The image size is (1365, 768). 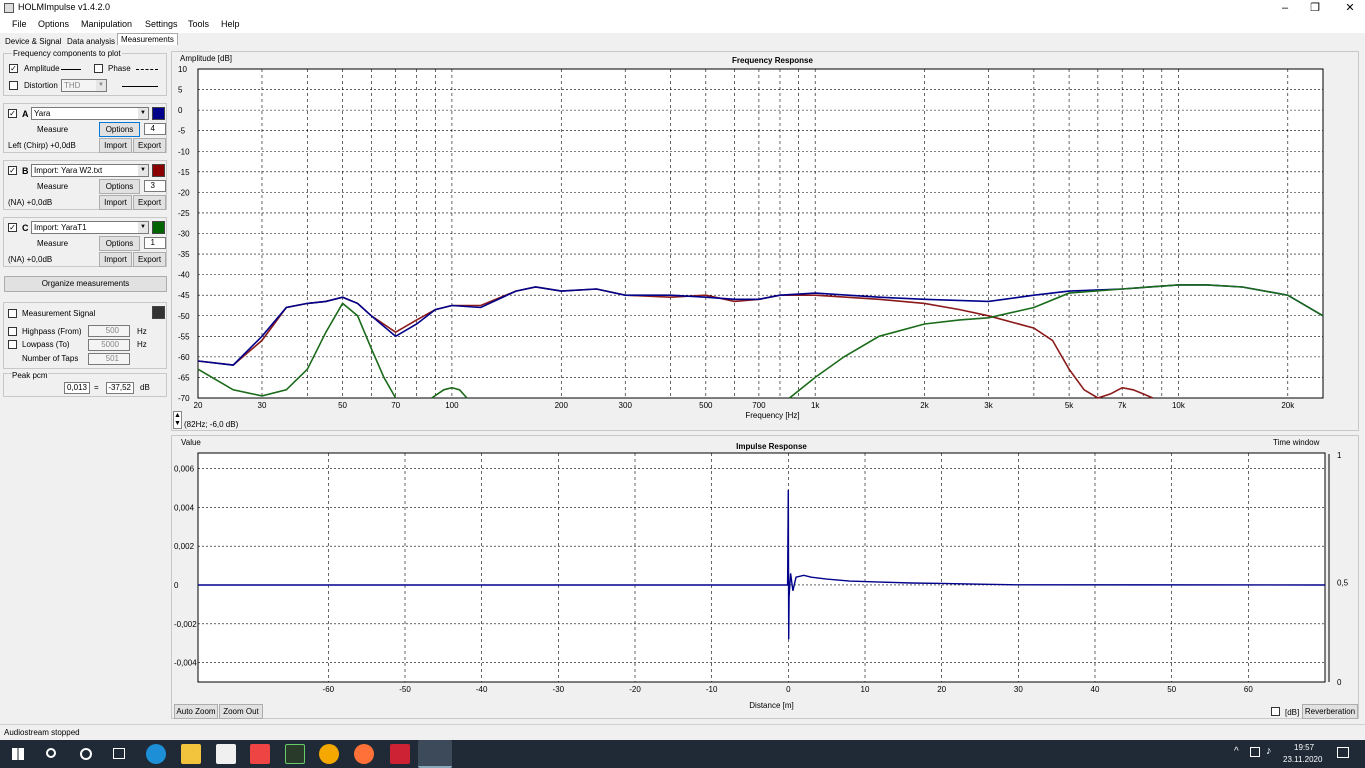 What do you see at coordinates (865, 689) in the screenshot?
I see `x-tick-label: 10` at bounding box center [865, 689].